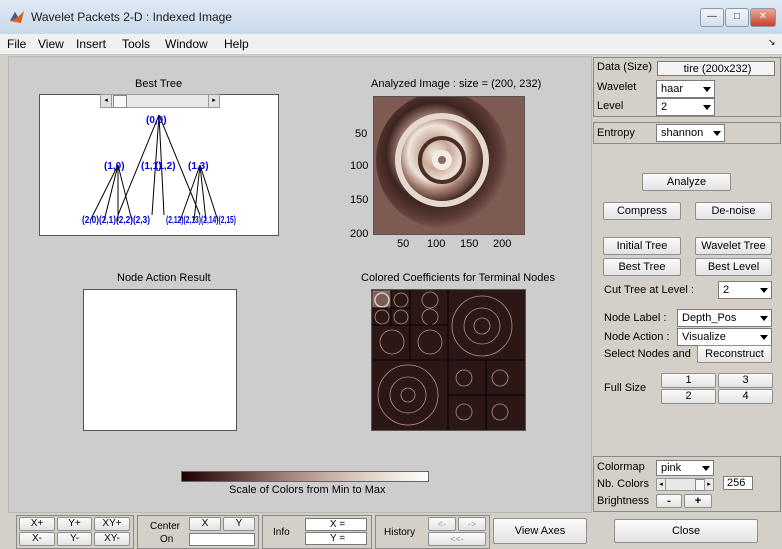 The image size is (782, 549). Describe the element at coordinates (642, 267) in the screenshot. I see `best-tree-button: Best Tree` at that location.